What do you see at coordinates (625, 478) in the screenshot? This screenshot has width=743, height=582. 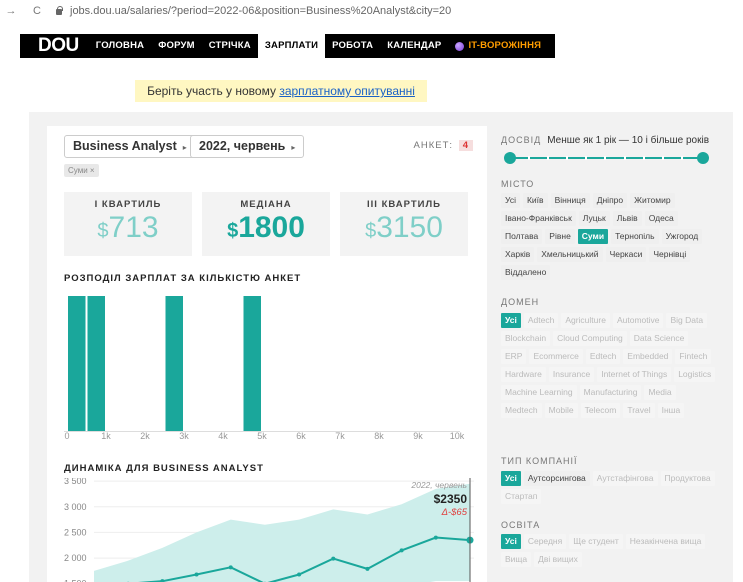 I see `company-type-tag: Аутстафінгова` at bounding box center [625, 478].